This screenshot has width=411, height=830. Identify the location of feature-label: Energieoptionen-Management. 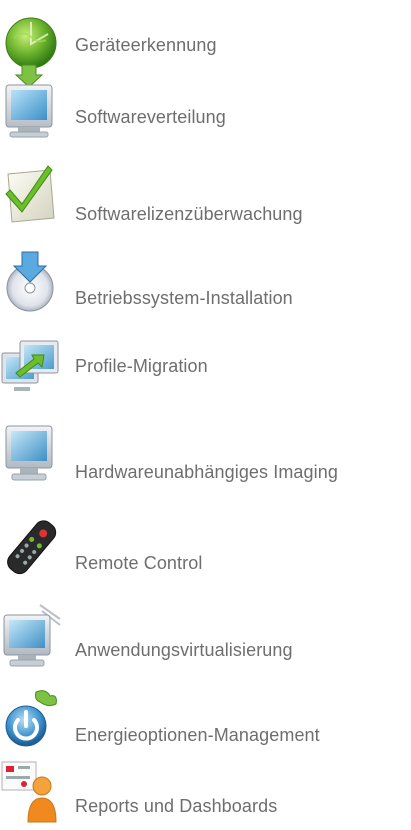
(197, 735).